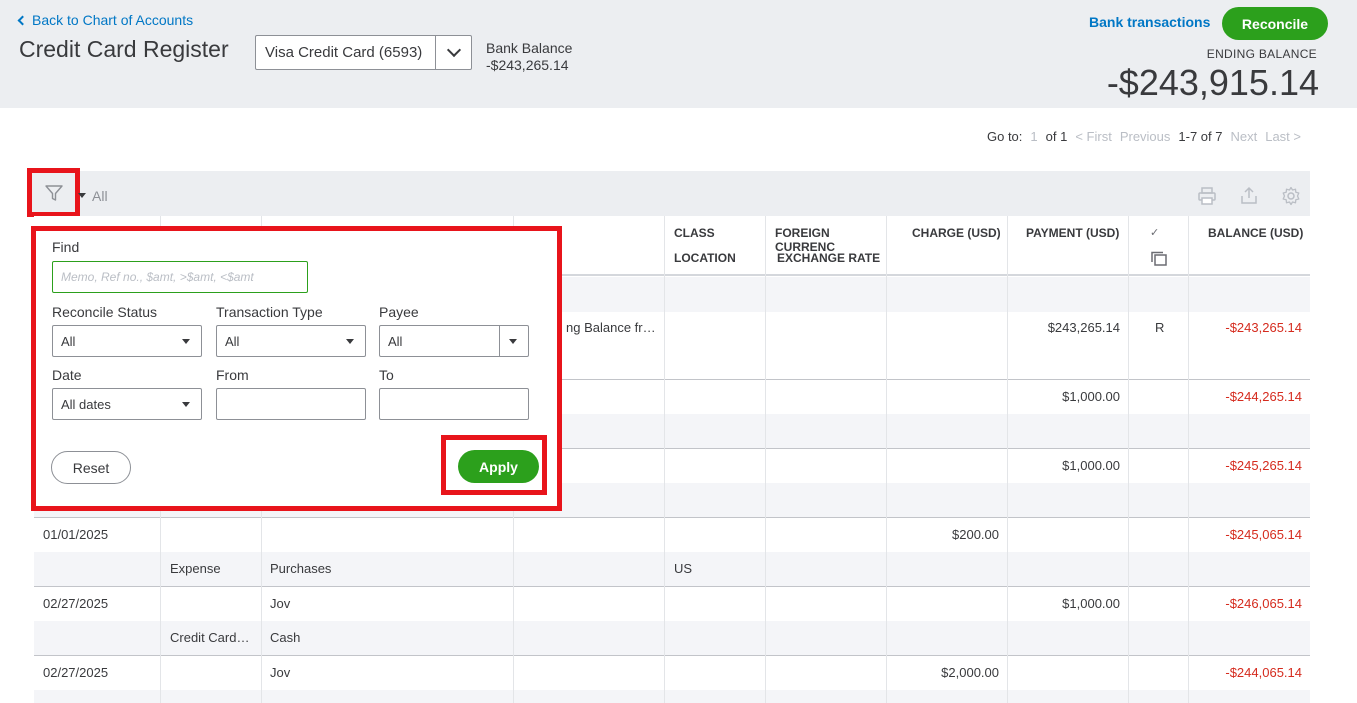 This screenshot has width=1357, height=703. Describe the element at coordinates (66, 247) in the screenshot. I see `find-label: Find` at that location.